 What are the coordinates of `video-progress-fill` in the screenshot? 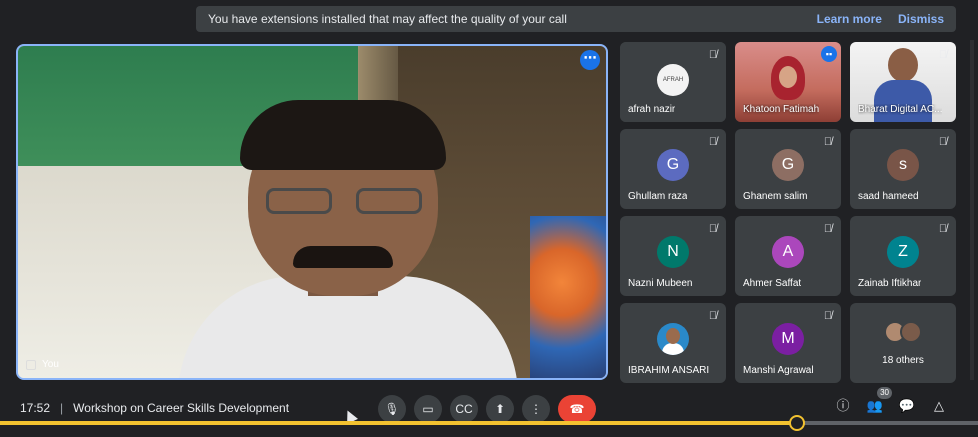 It's located at (399, 423).